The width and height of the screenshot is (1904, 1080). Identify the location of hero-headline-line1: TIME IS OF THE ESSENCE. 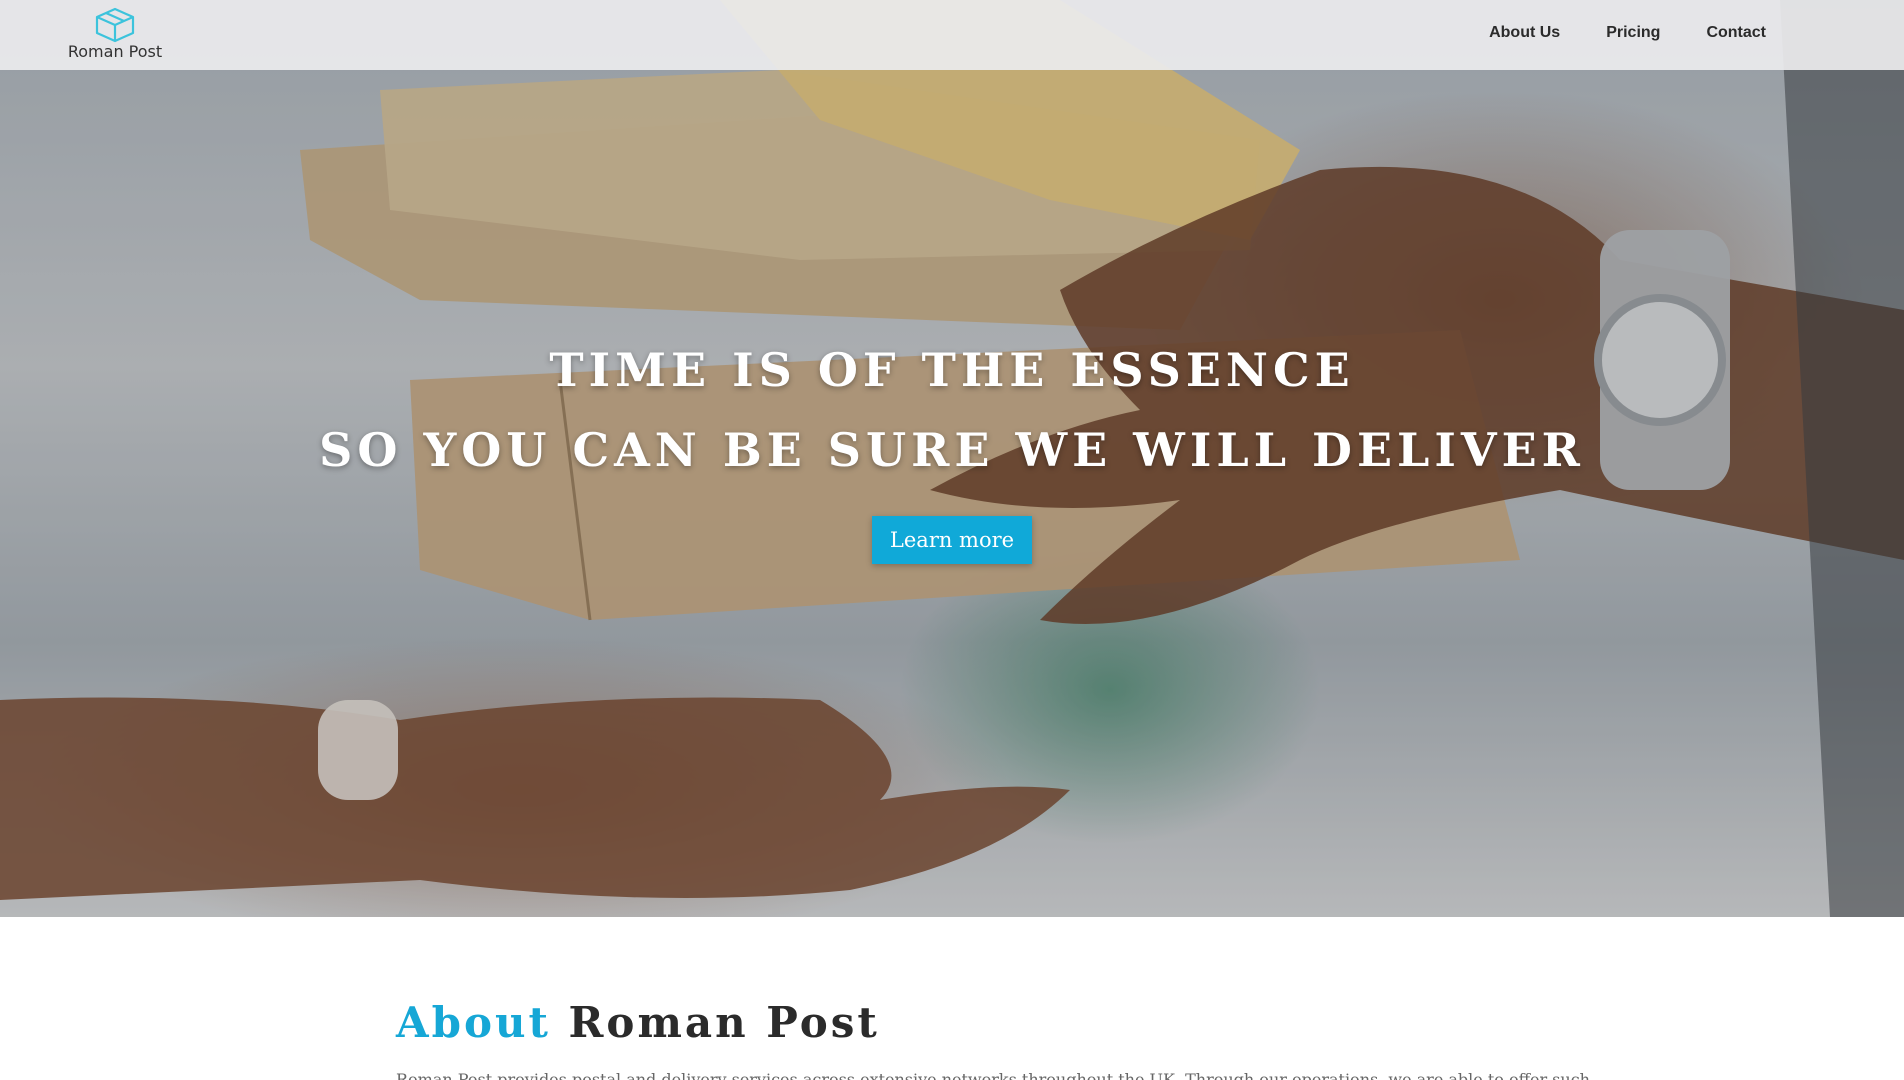
(952, 370).